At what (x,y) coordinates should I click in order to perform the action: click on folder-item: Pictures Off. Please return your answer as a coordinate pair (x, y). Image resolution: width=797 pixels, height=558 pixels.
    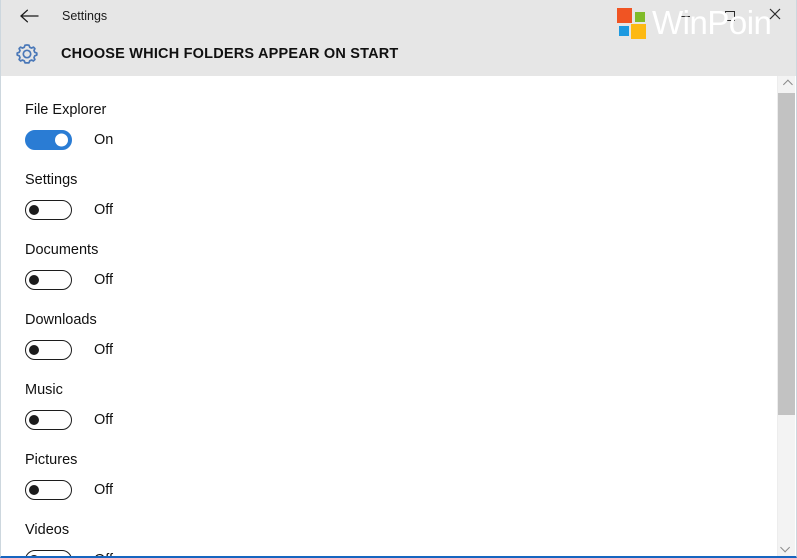
    Looking at the image, I should click on (175, 475).